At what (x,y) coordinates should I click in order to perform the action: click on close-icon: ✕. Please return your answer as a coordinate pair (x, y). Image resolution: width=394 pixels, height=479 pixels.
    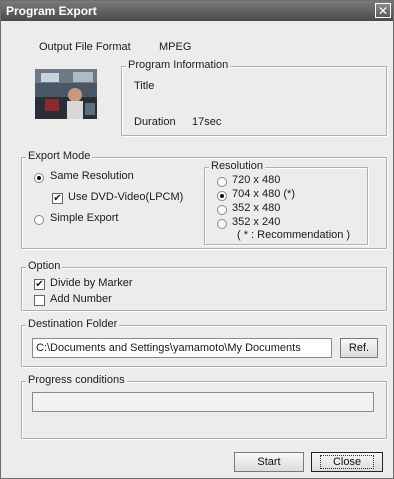
    Looking at the image, I should click on (383, 10).